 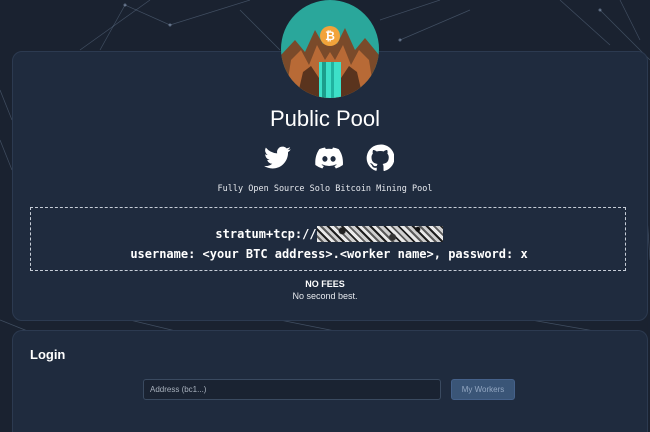 I want to click on no-fees-label: NO FEES, so click(x=325, y=284).